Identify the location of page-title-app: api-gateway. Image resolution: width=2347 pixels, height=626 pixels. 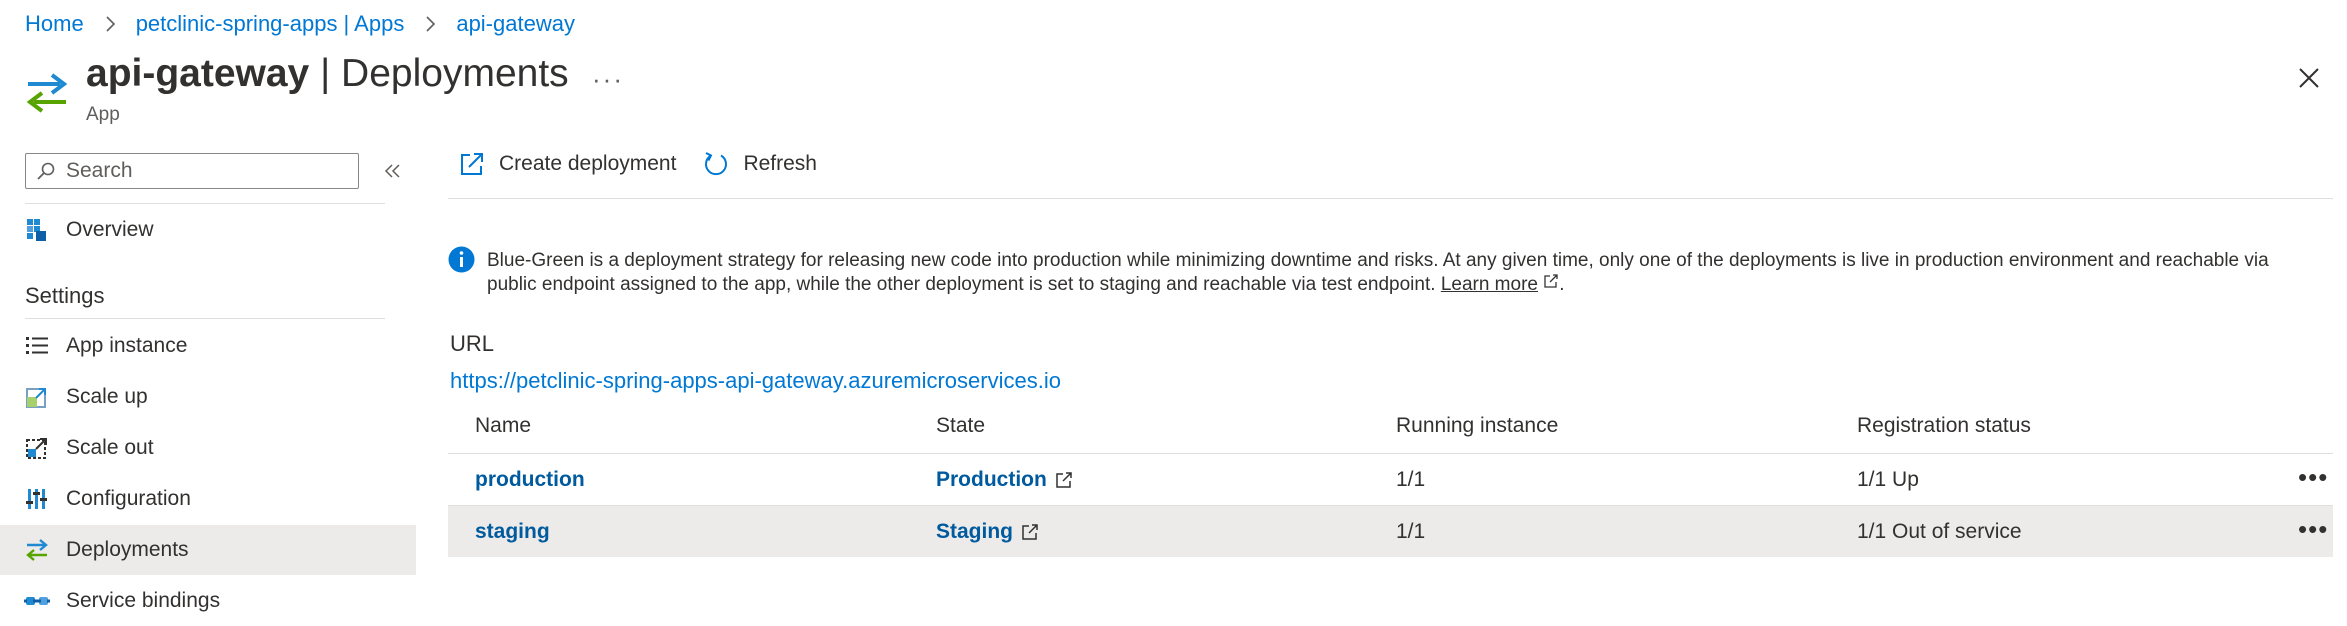
(198, 73).